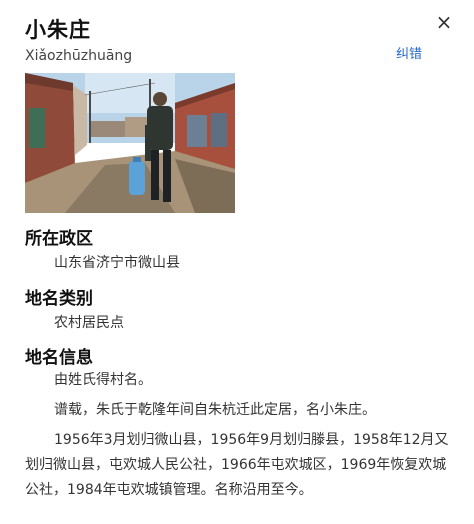  I want to click on place-photo, so click(130, 143).